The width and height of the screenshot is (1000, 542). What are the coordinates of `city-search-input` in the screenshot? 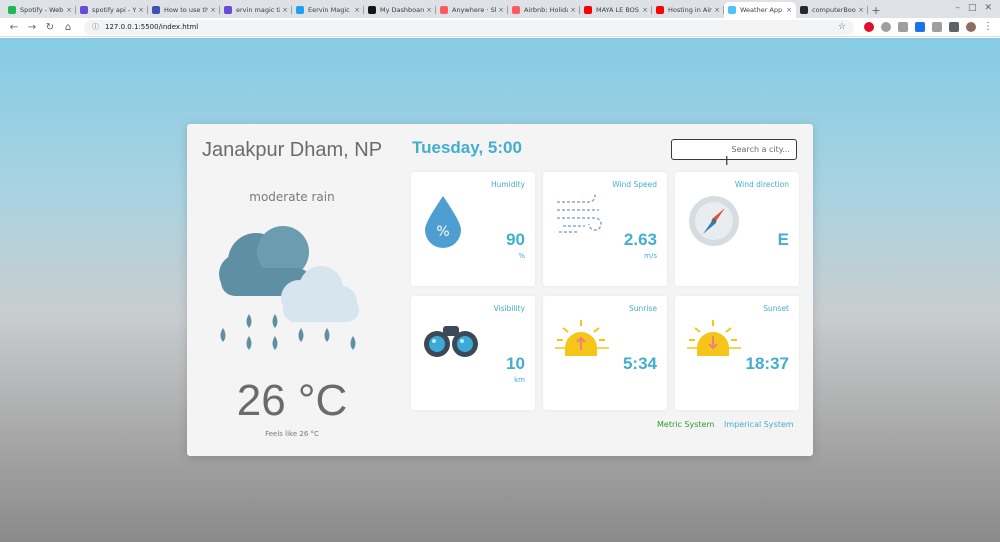 It's located at (734, 149).